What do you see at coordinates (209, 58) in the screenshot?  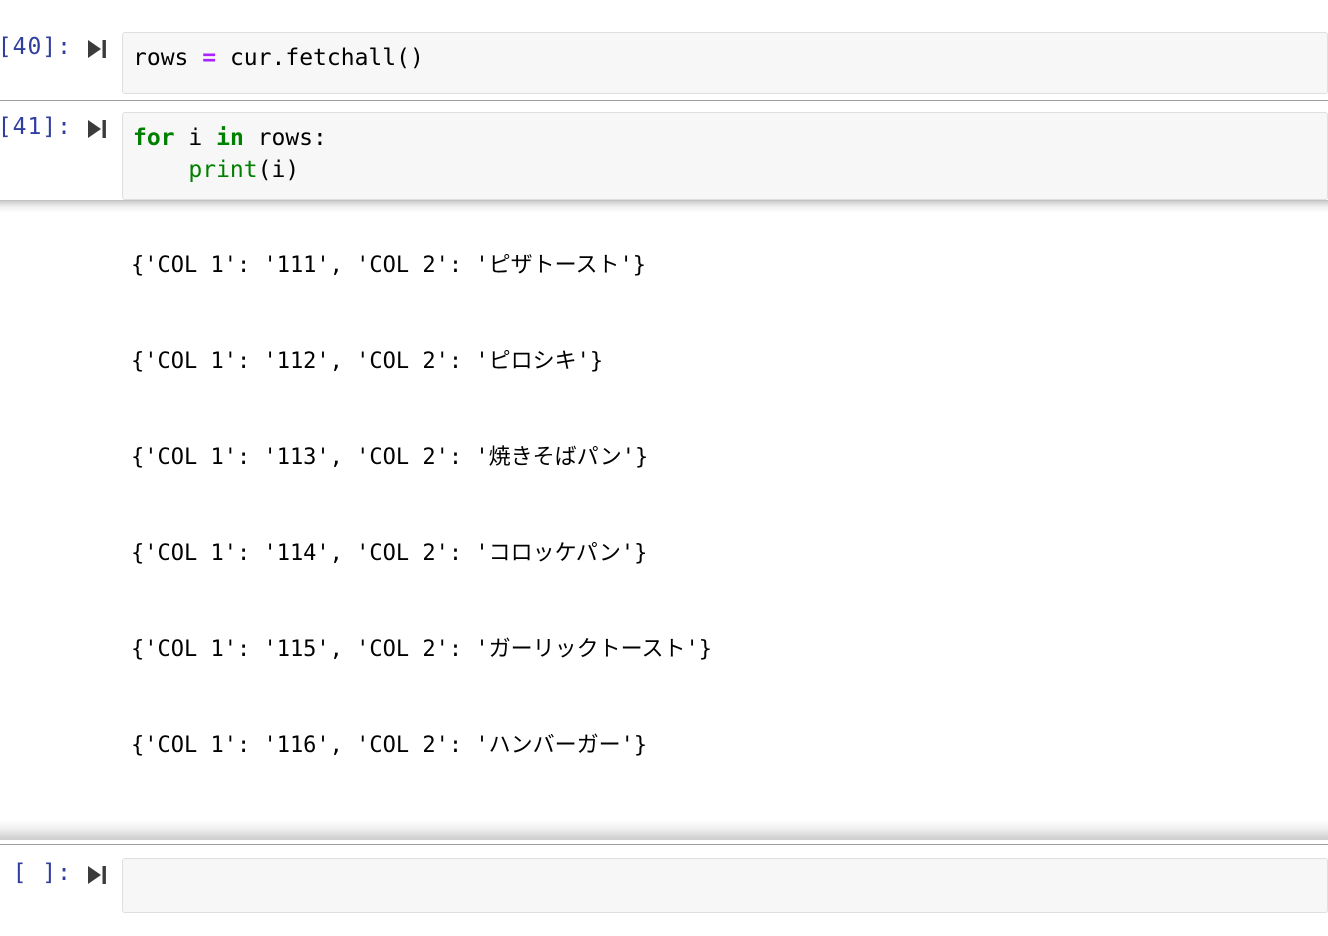 I see `code-token-operator: =` at bounding box center [209, 58].